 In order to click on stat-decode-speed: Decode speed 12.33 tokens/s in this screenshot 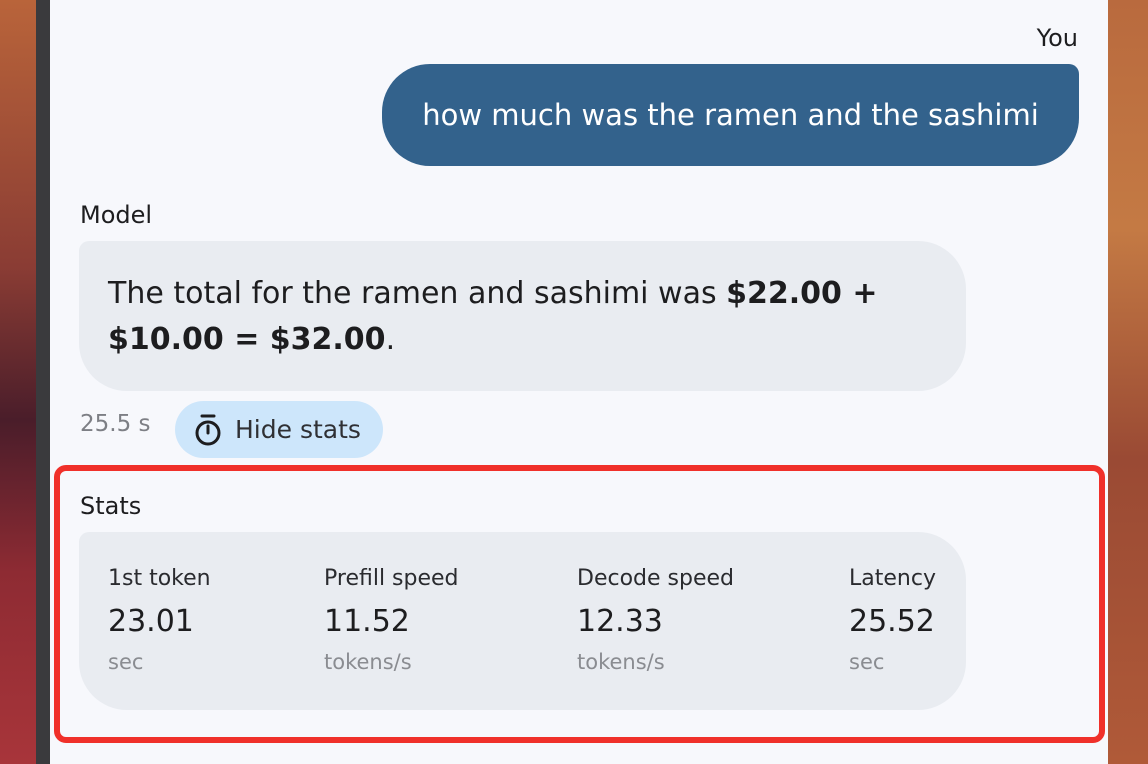, I will do `click(655, 620)`.